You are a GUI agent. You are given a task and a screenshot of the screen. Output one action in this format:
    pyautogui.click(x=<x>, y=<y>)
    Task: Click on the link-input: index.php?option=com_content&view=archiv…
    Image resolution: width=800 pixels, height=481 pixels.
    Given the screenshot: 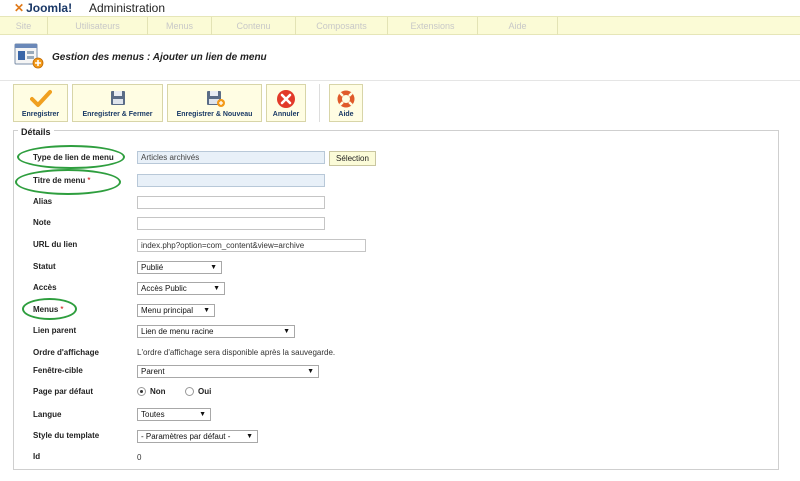 What is the action you would take?
    pyautogui.click(x=251, y=245)
    